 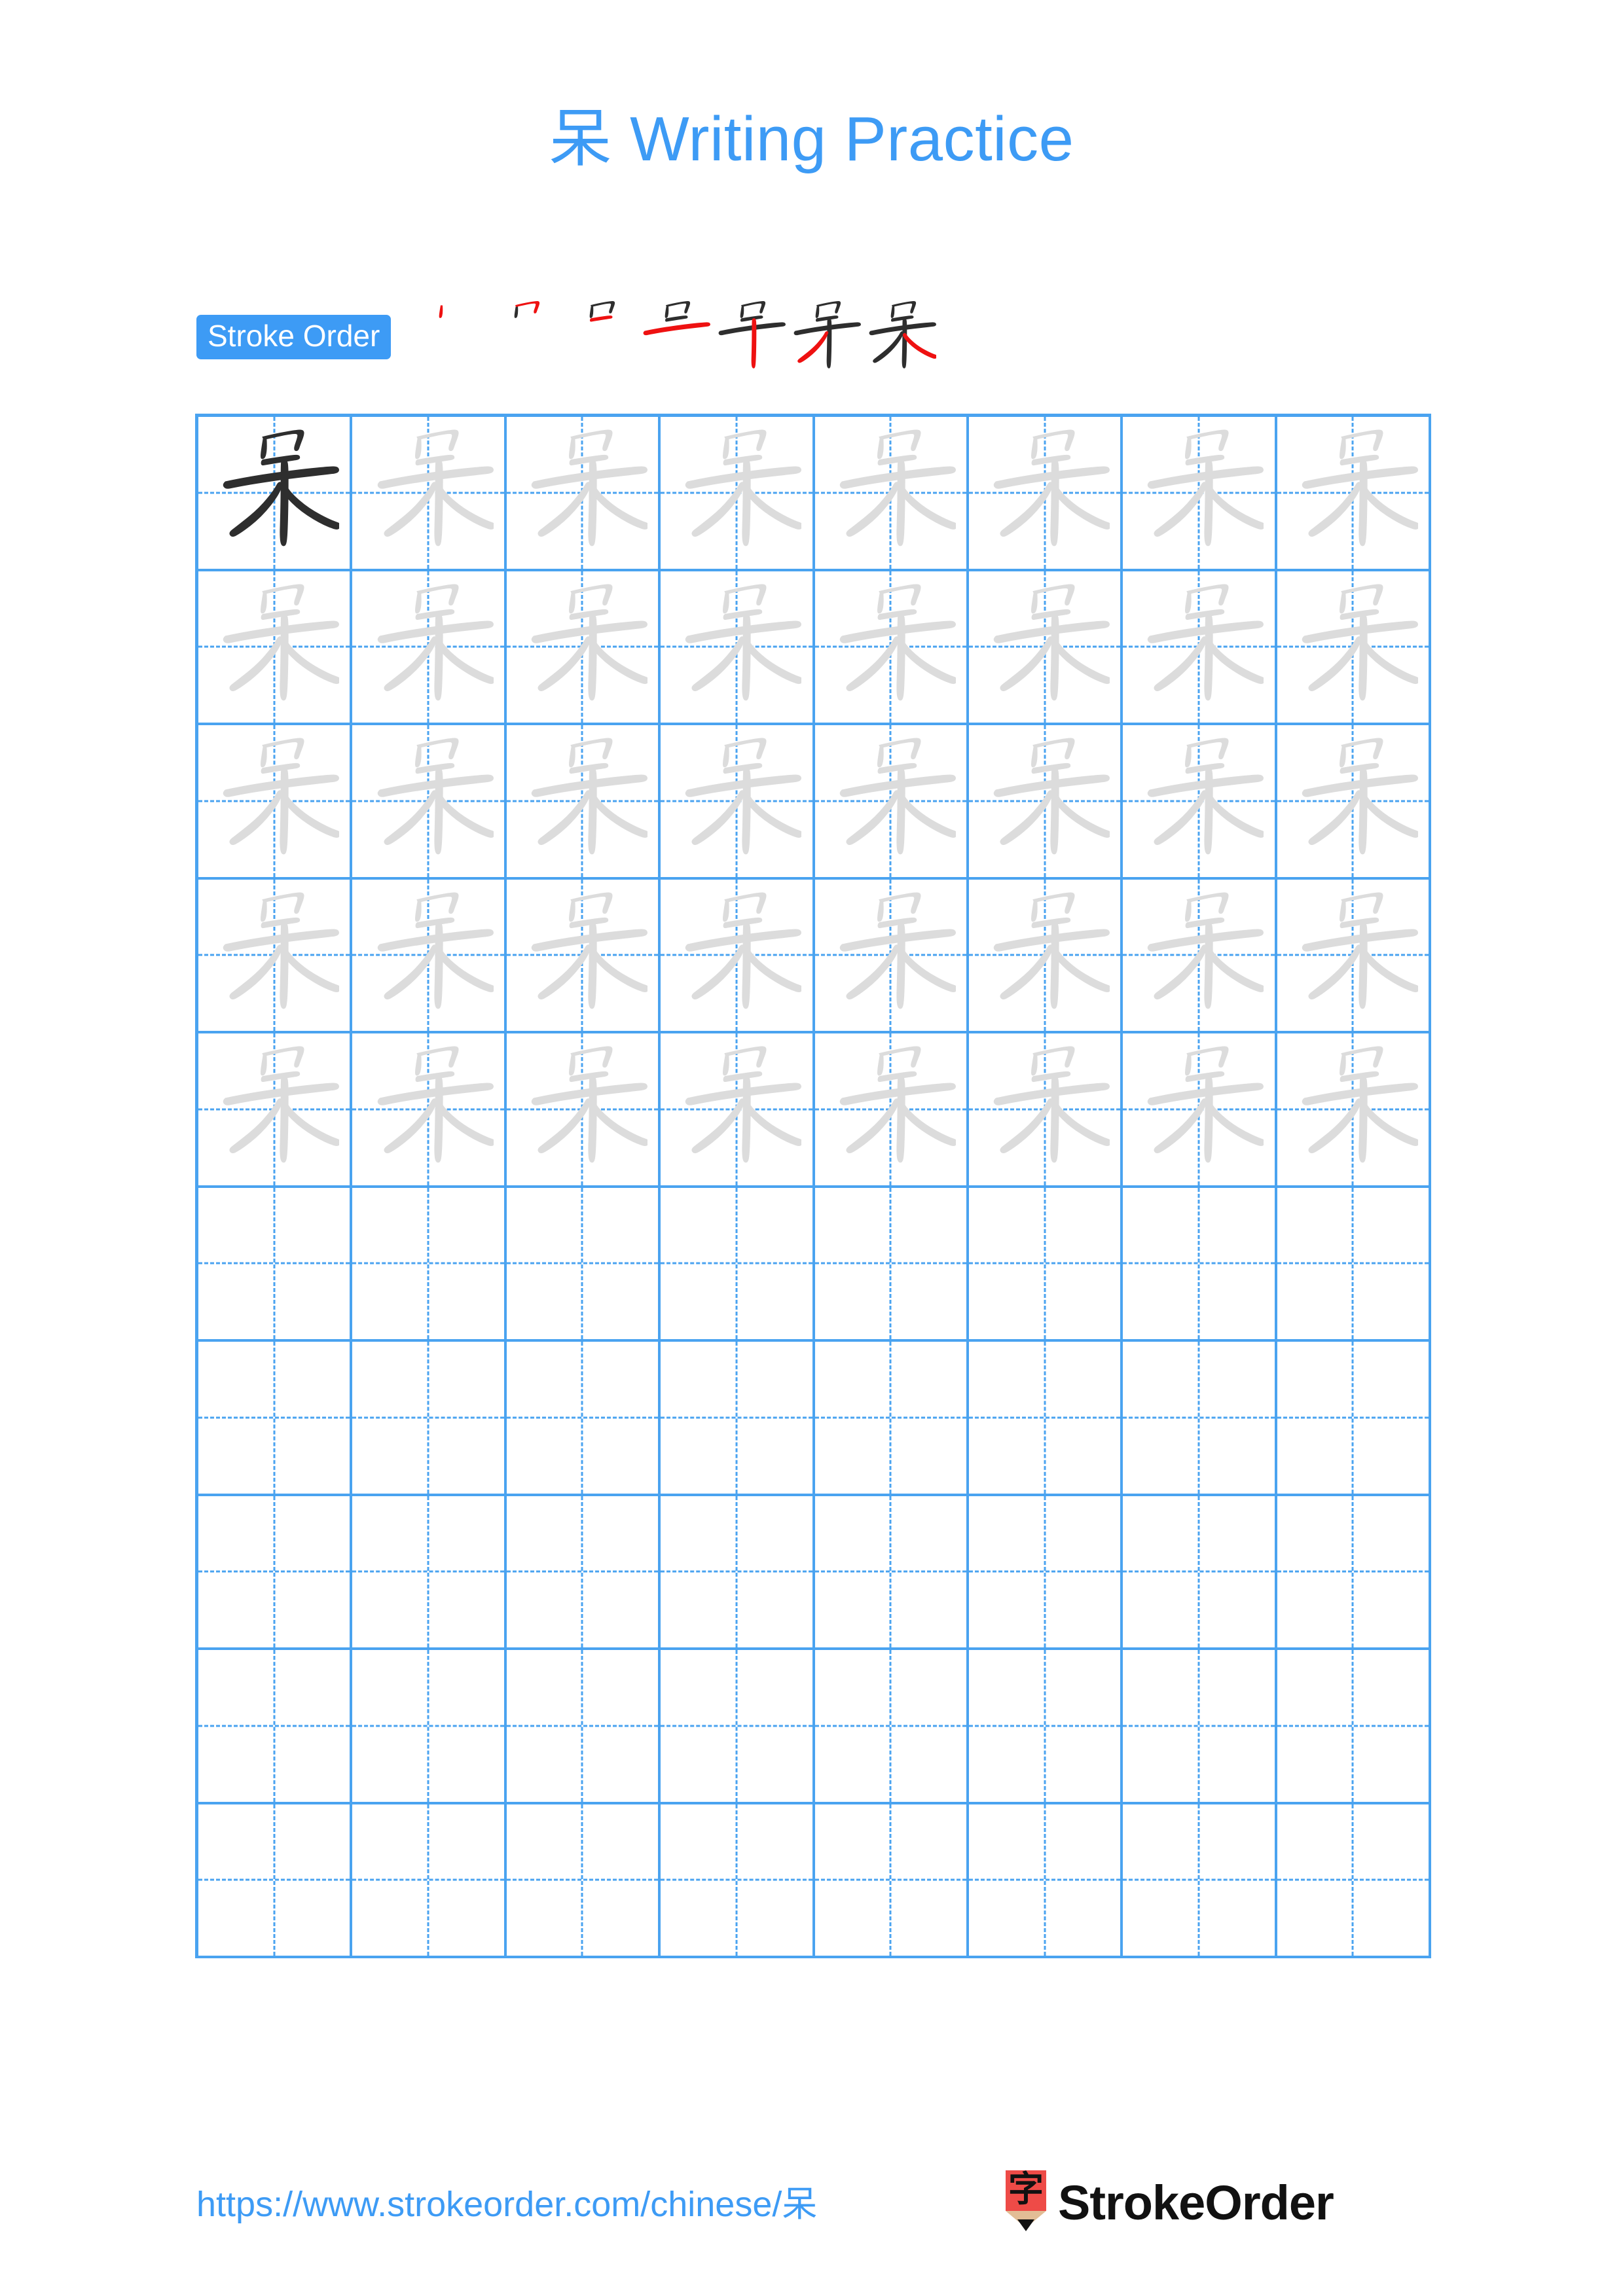 I want to click on grid-cell-r4c2, so click(x=429, y=955).